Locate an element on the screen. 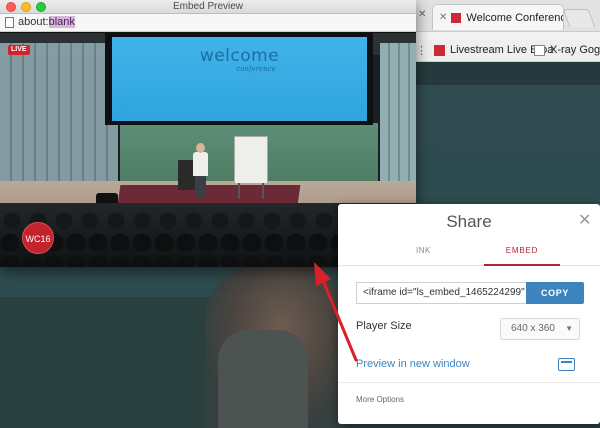  bookmarks-overflow-icon: ⋮ is located at coordinates (421, 50).